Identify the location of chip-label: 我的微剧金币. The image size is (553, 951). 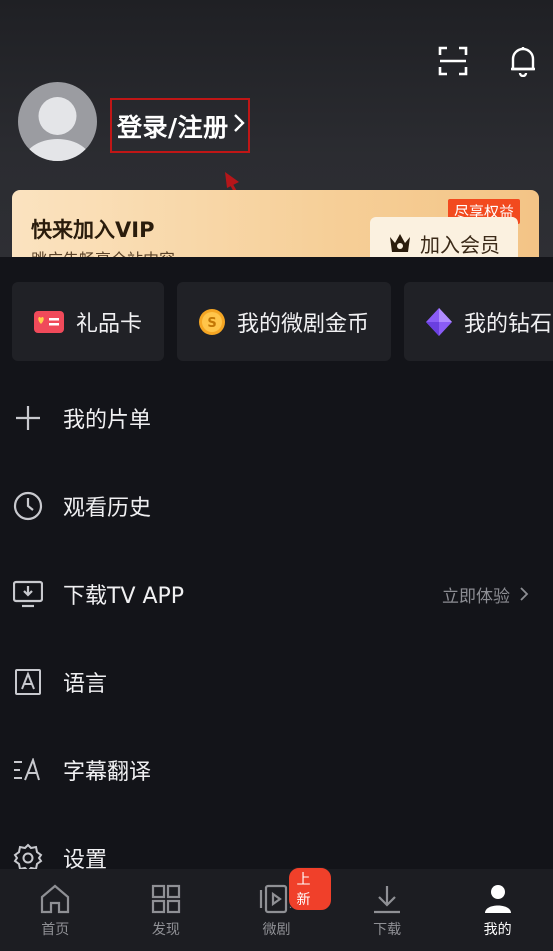
(303, 324).